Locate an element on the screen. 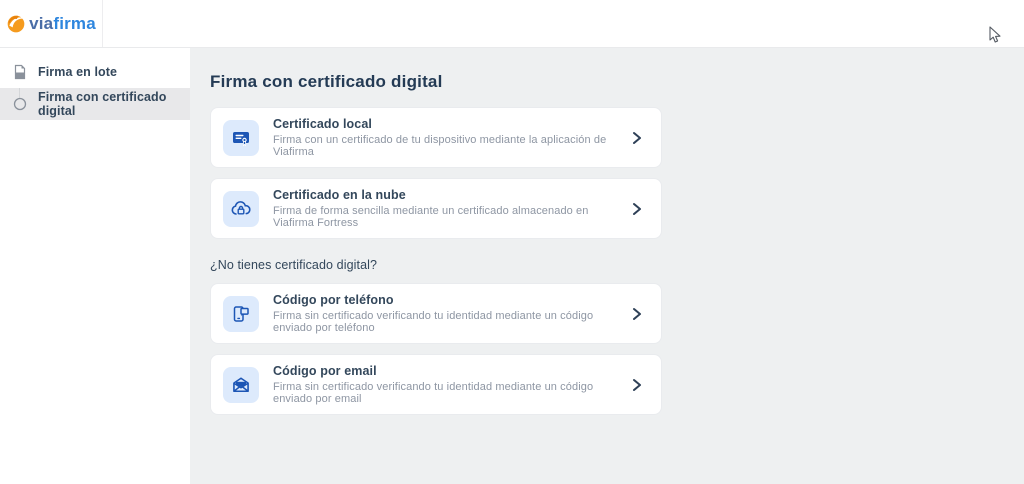  viafirma-logo: viafirma is located at coordinates (51, 23).